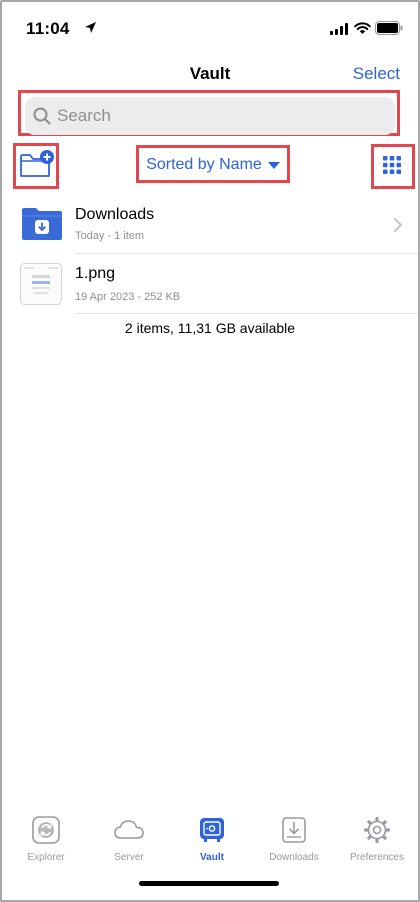  I want to click on tab-preferences: Preferences, so click(377, 838).